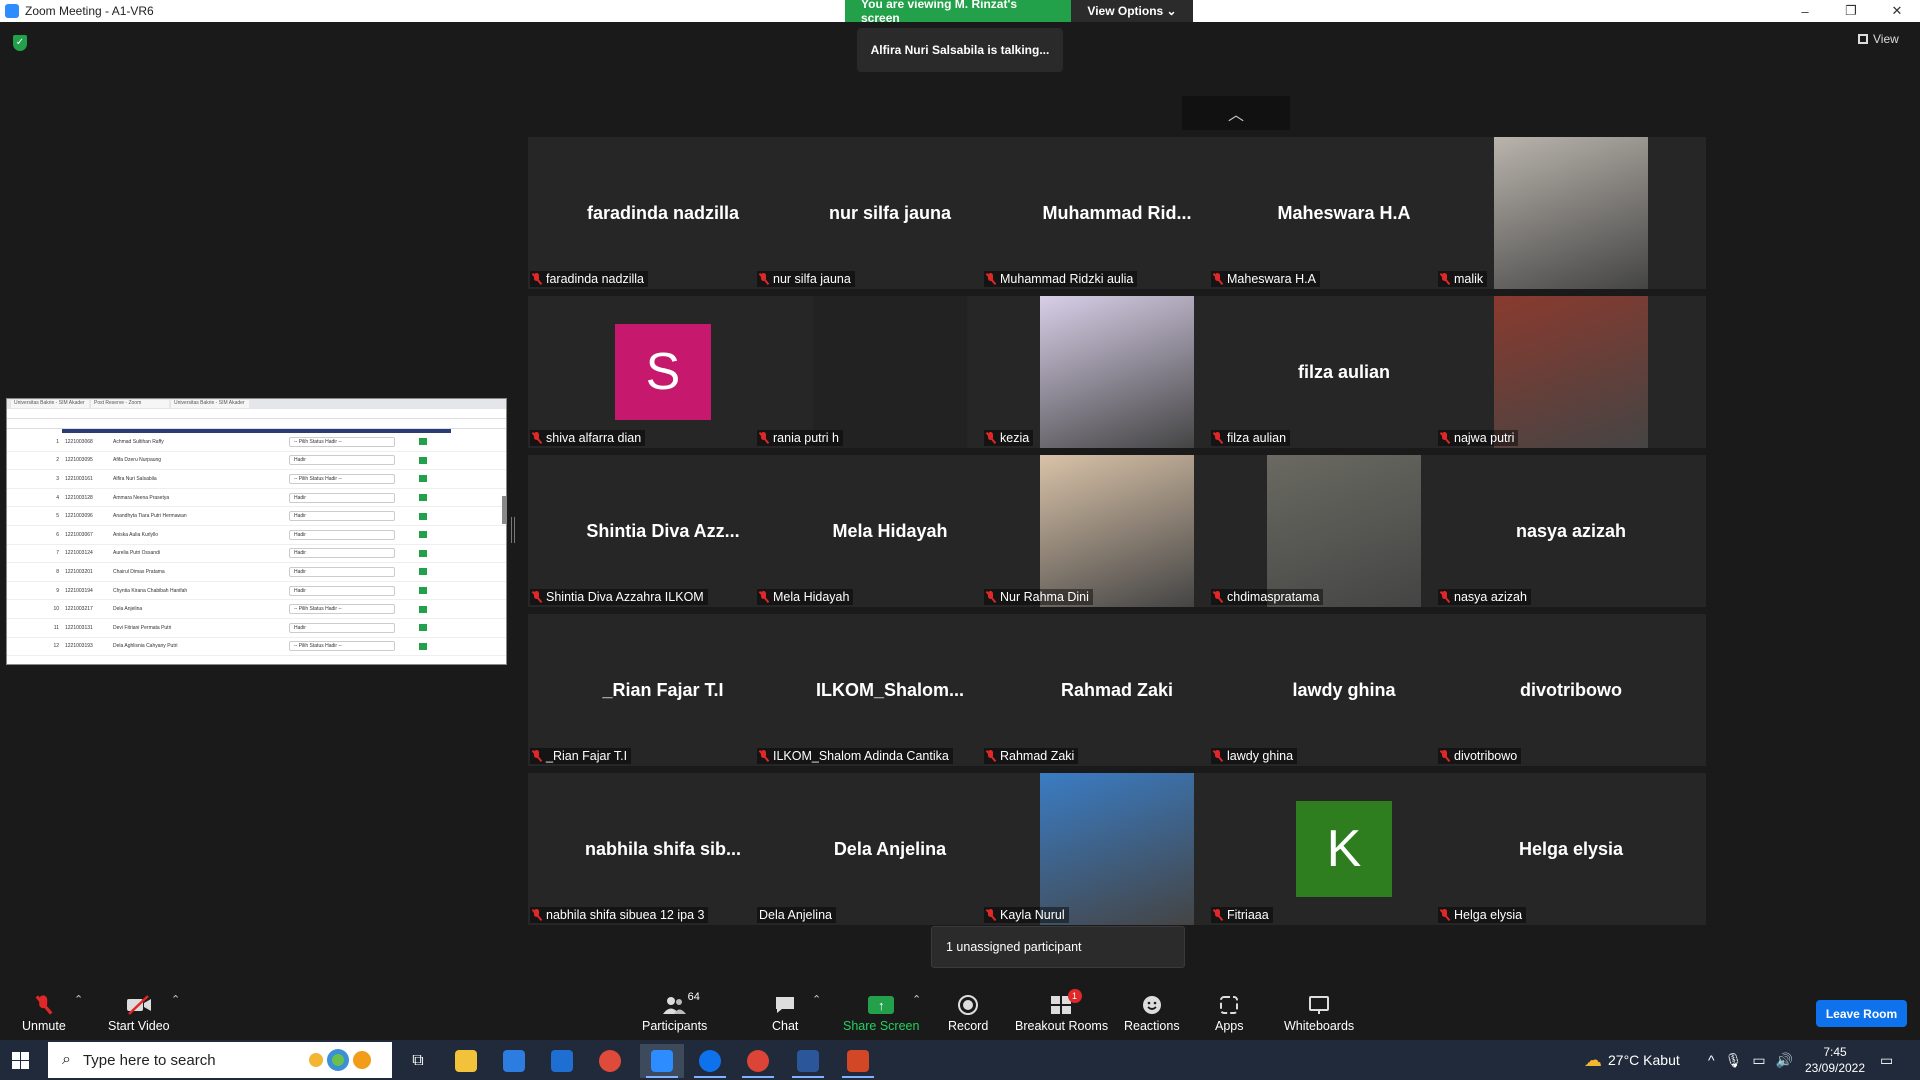 The width and height of the screenshot is (1920, 1080). Describe the element at coordinates (466, 1061) in the screenshot. I see `file-explorer-icon` at that location.